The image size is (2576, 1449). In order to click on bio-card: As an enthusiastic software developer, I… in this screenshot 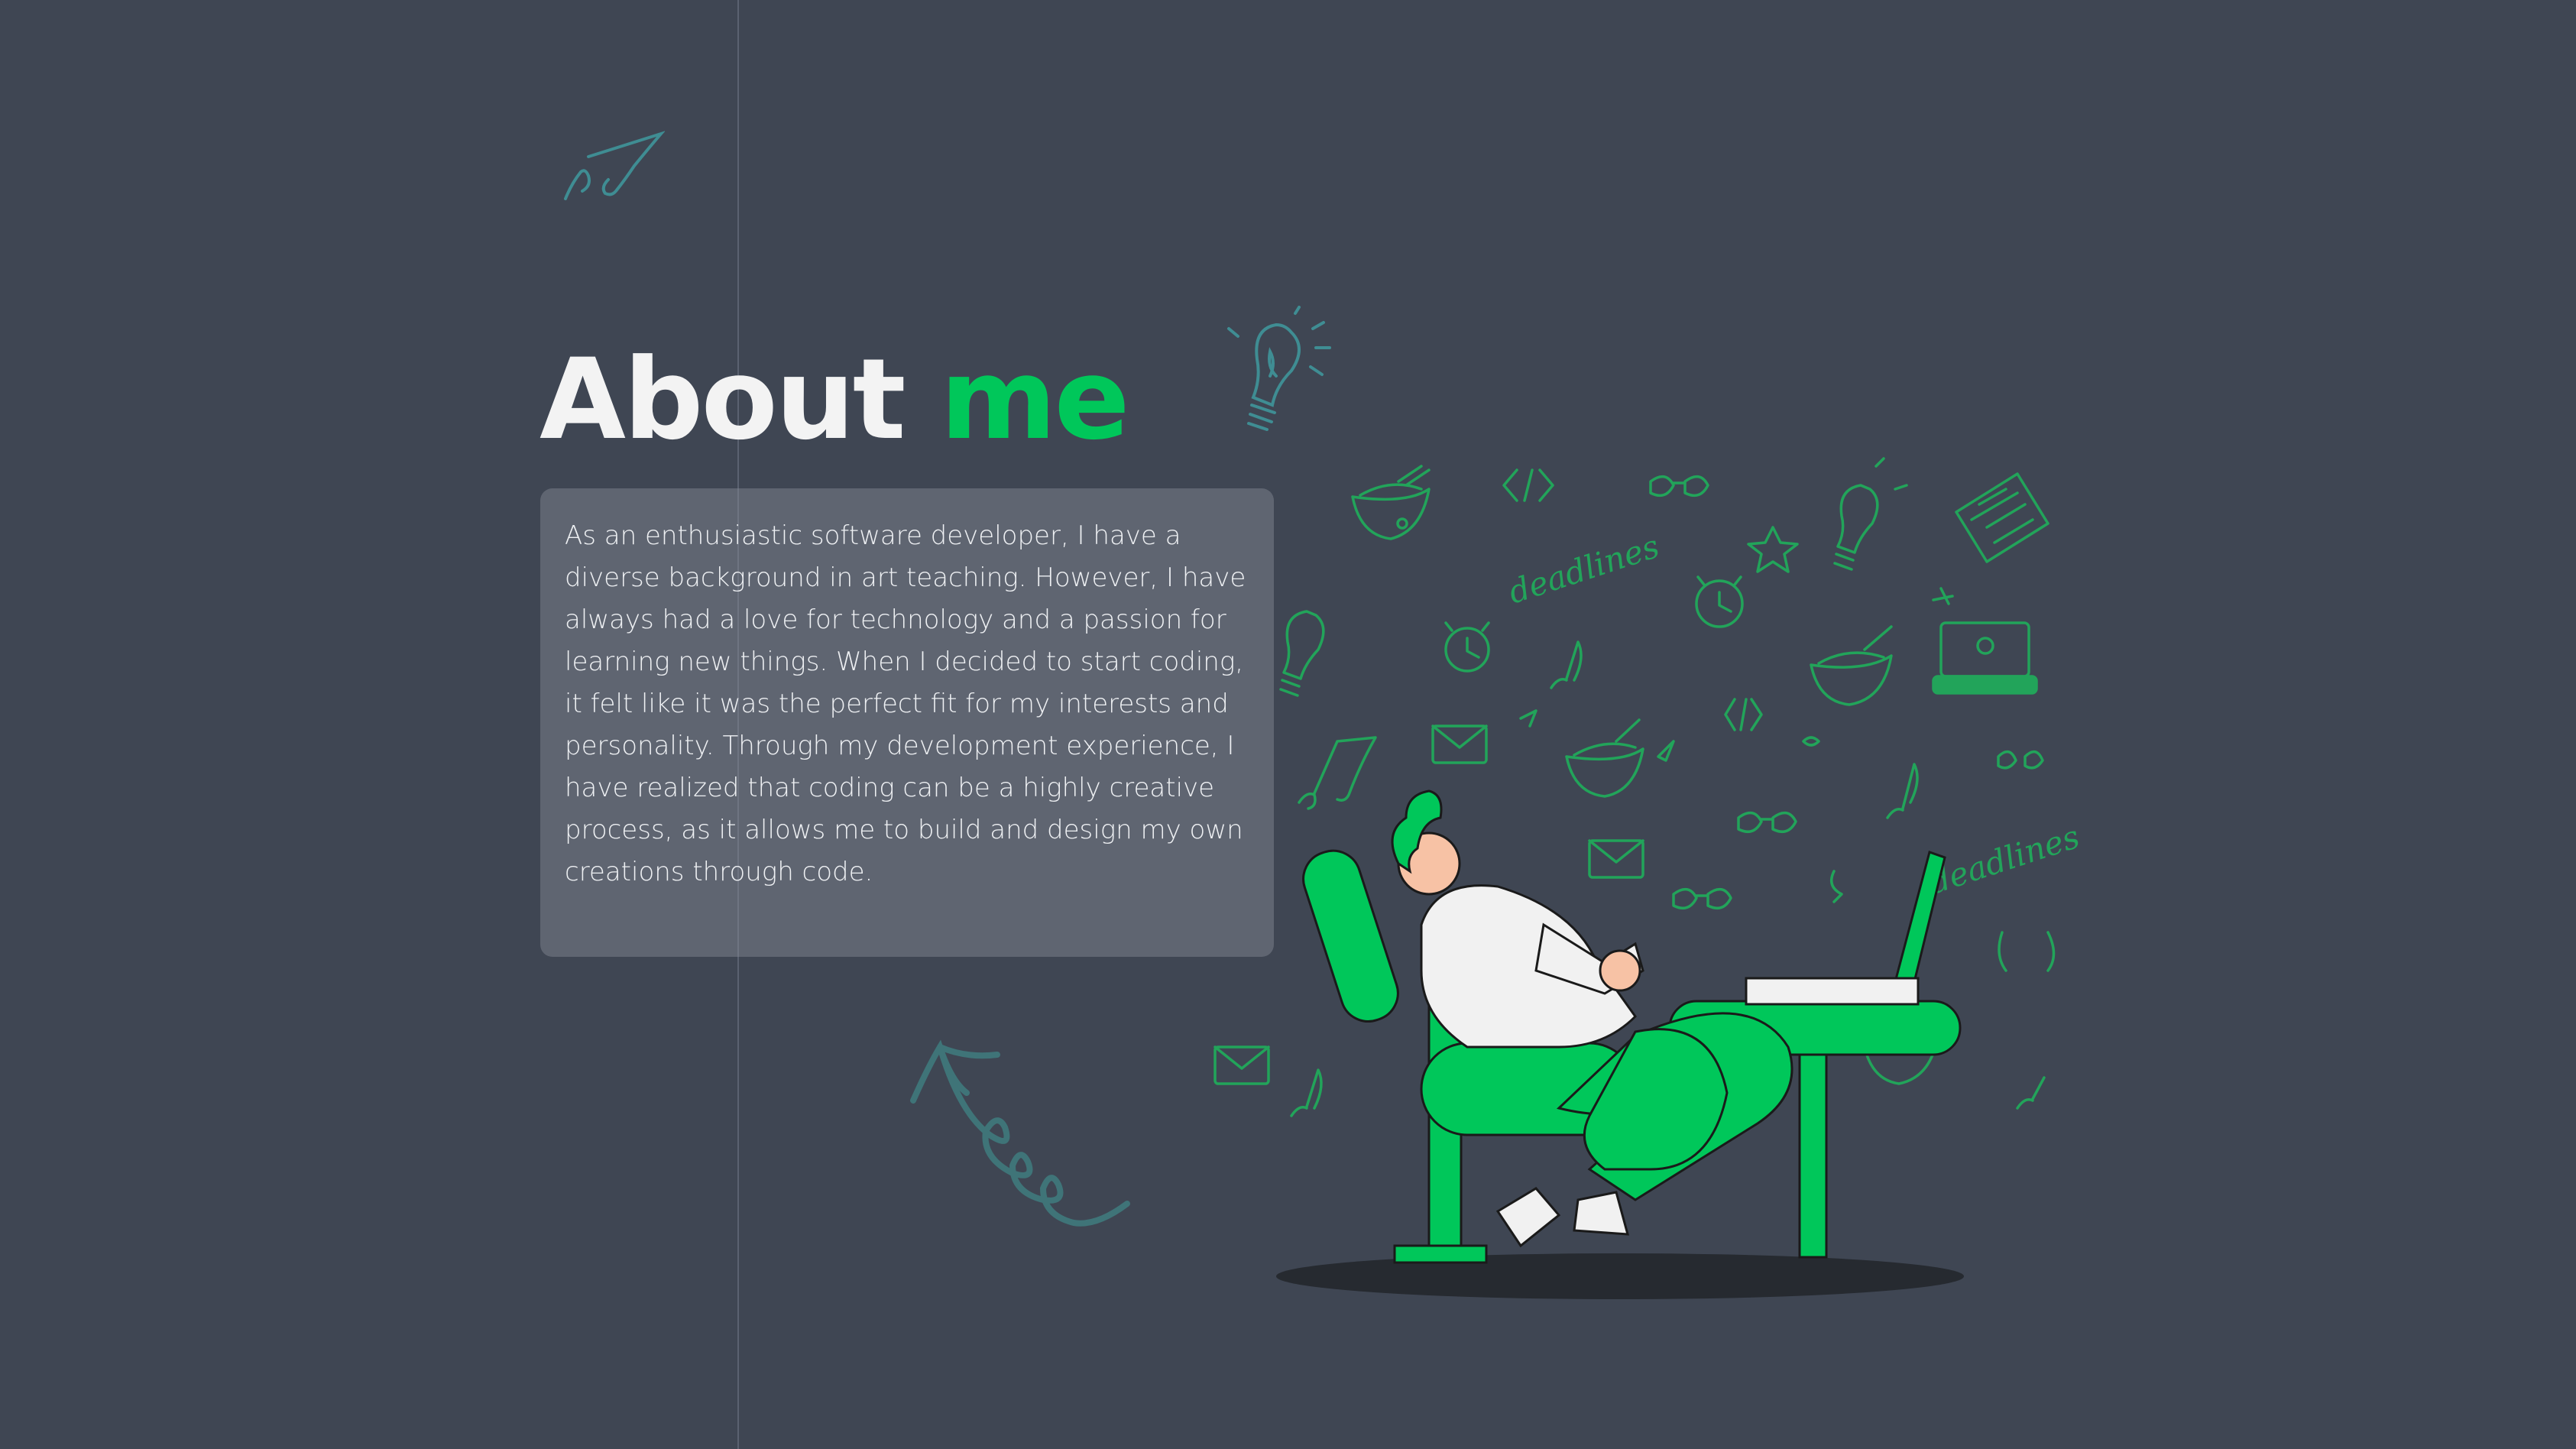, I will do `click(907, 722)`.